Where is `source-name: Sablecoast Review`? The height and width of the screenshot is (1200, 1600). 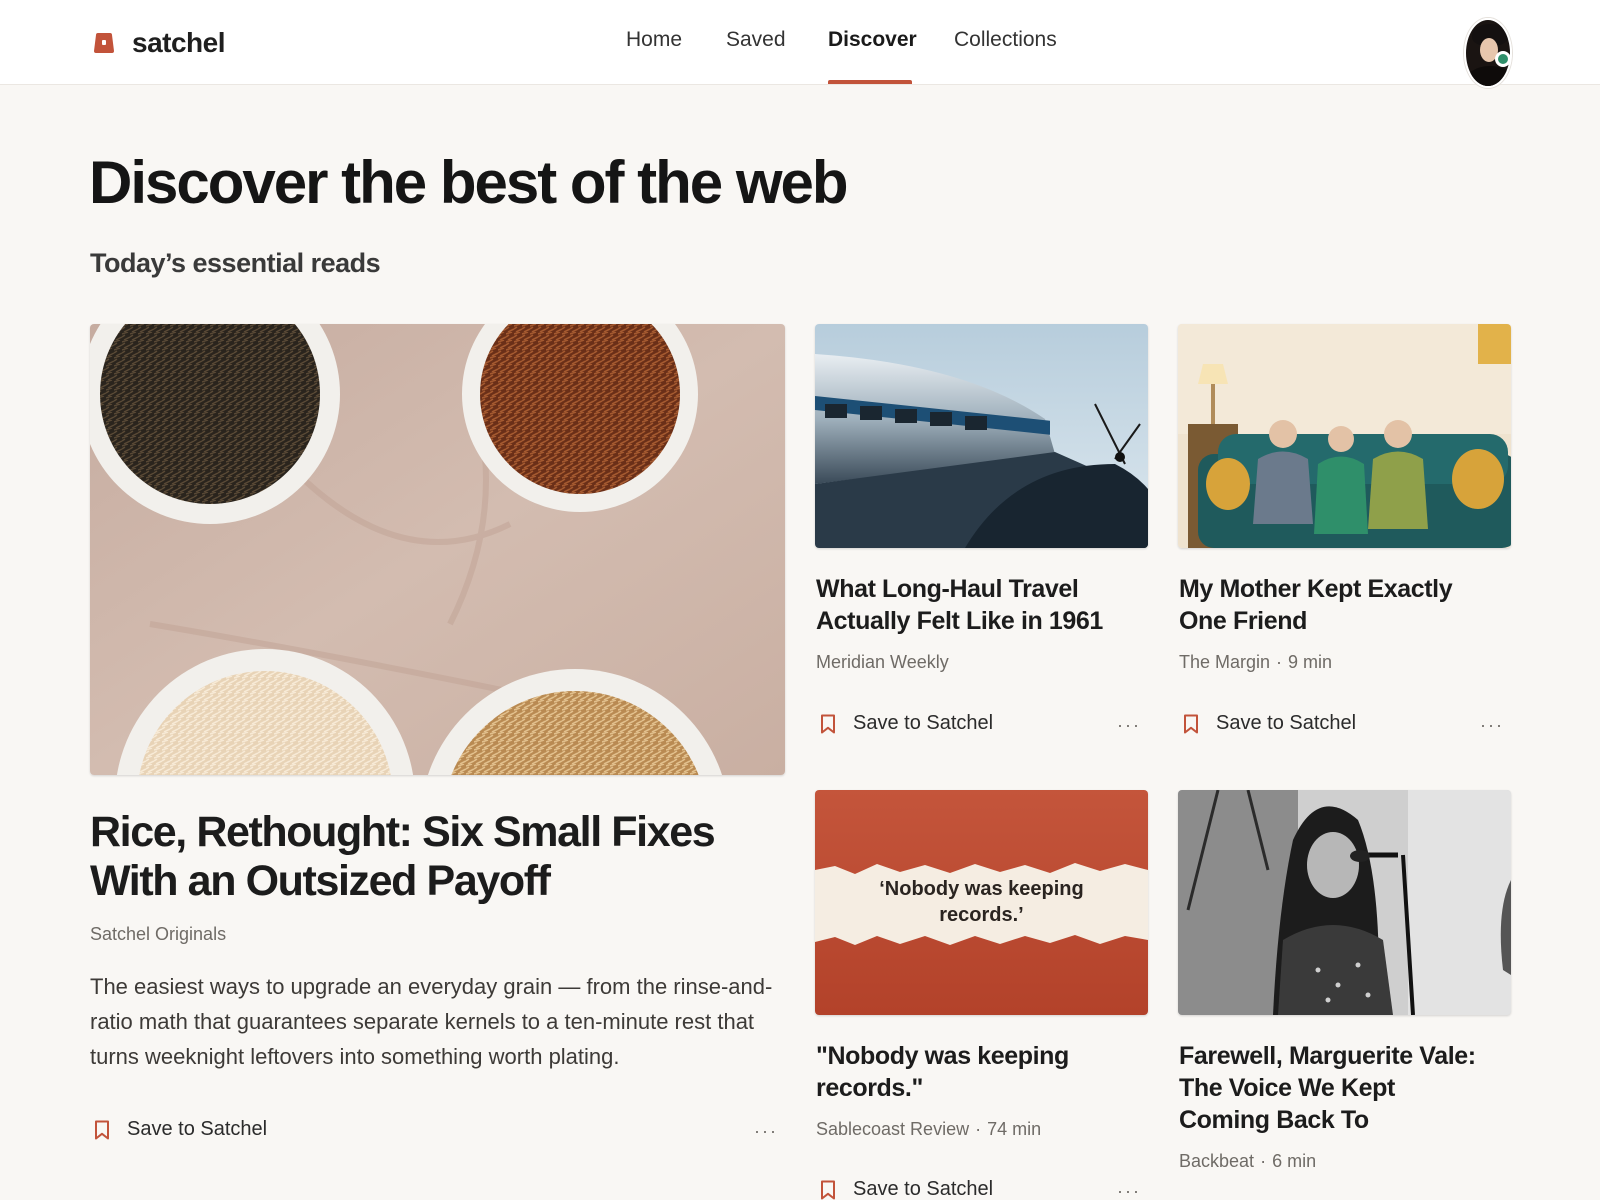
source-name: Sablecoast Review is located at coordinates (893, 1129).